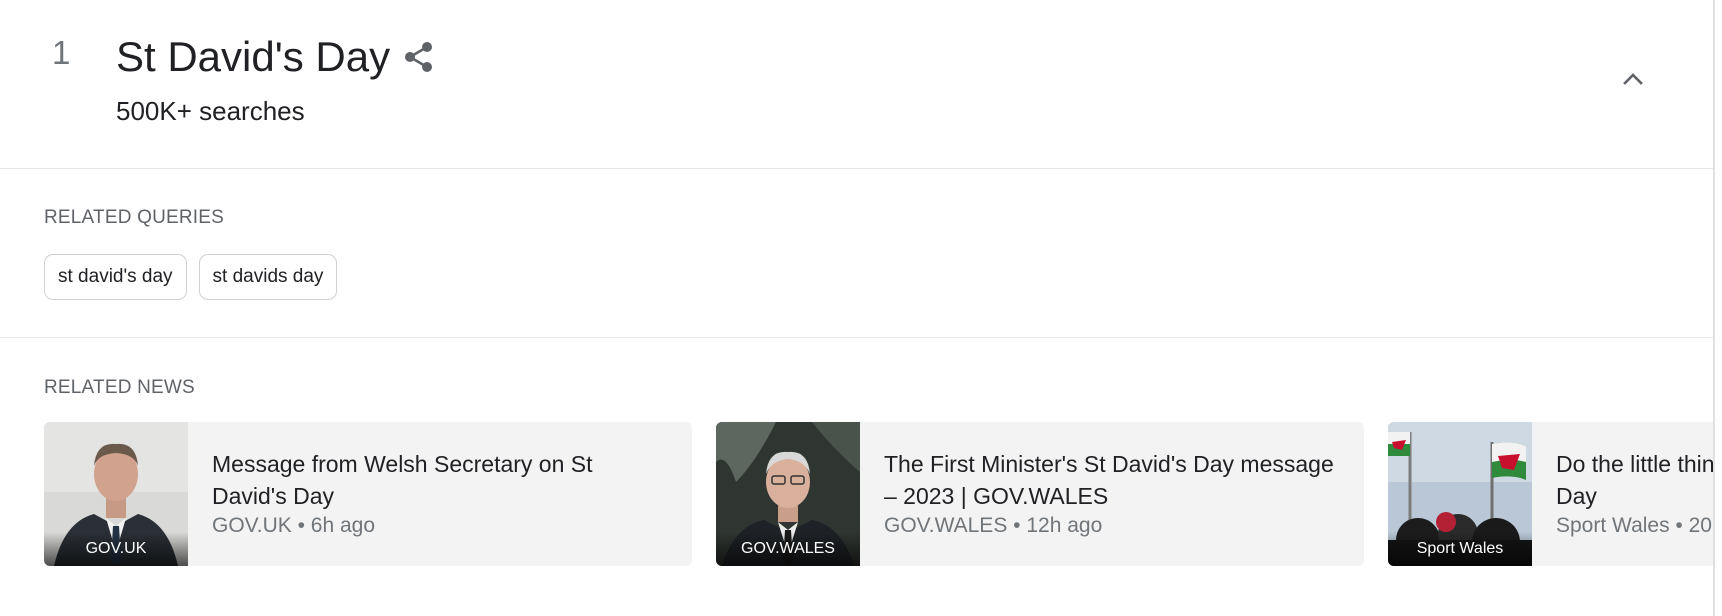 This screenshot has width=1722, height=616. I want to click on news-text: Do the little thin Day Sport Wales • 20l, so click(1622, 494).